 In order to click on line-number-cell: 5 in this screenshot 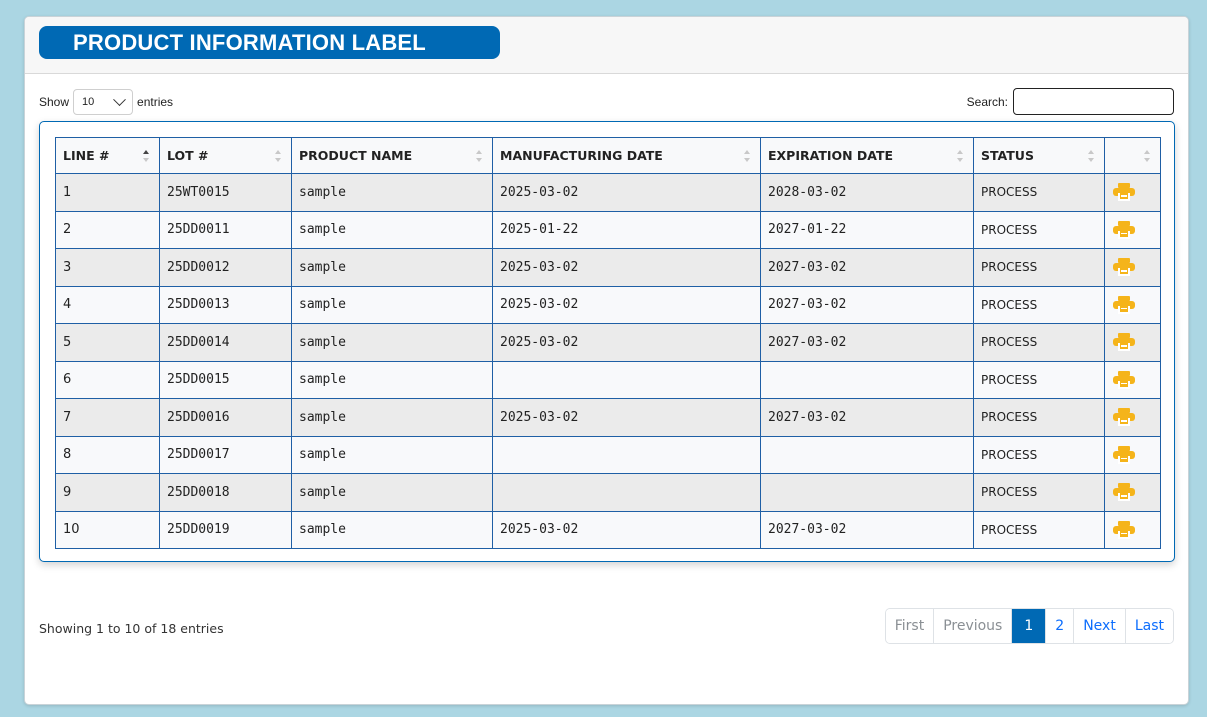, I will do `click(107, 342)`.